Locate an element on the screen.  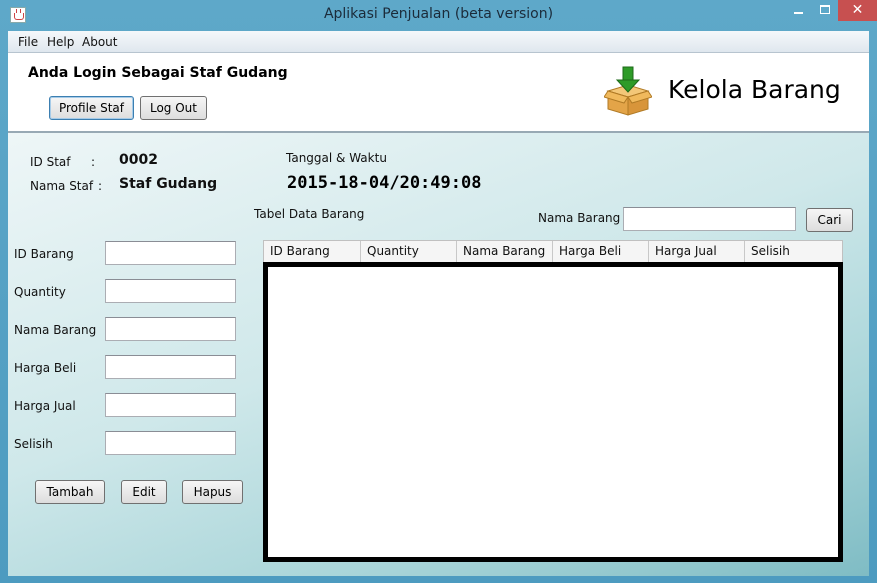
id-barang-input is located at coordinates (170, 253).